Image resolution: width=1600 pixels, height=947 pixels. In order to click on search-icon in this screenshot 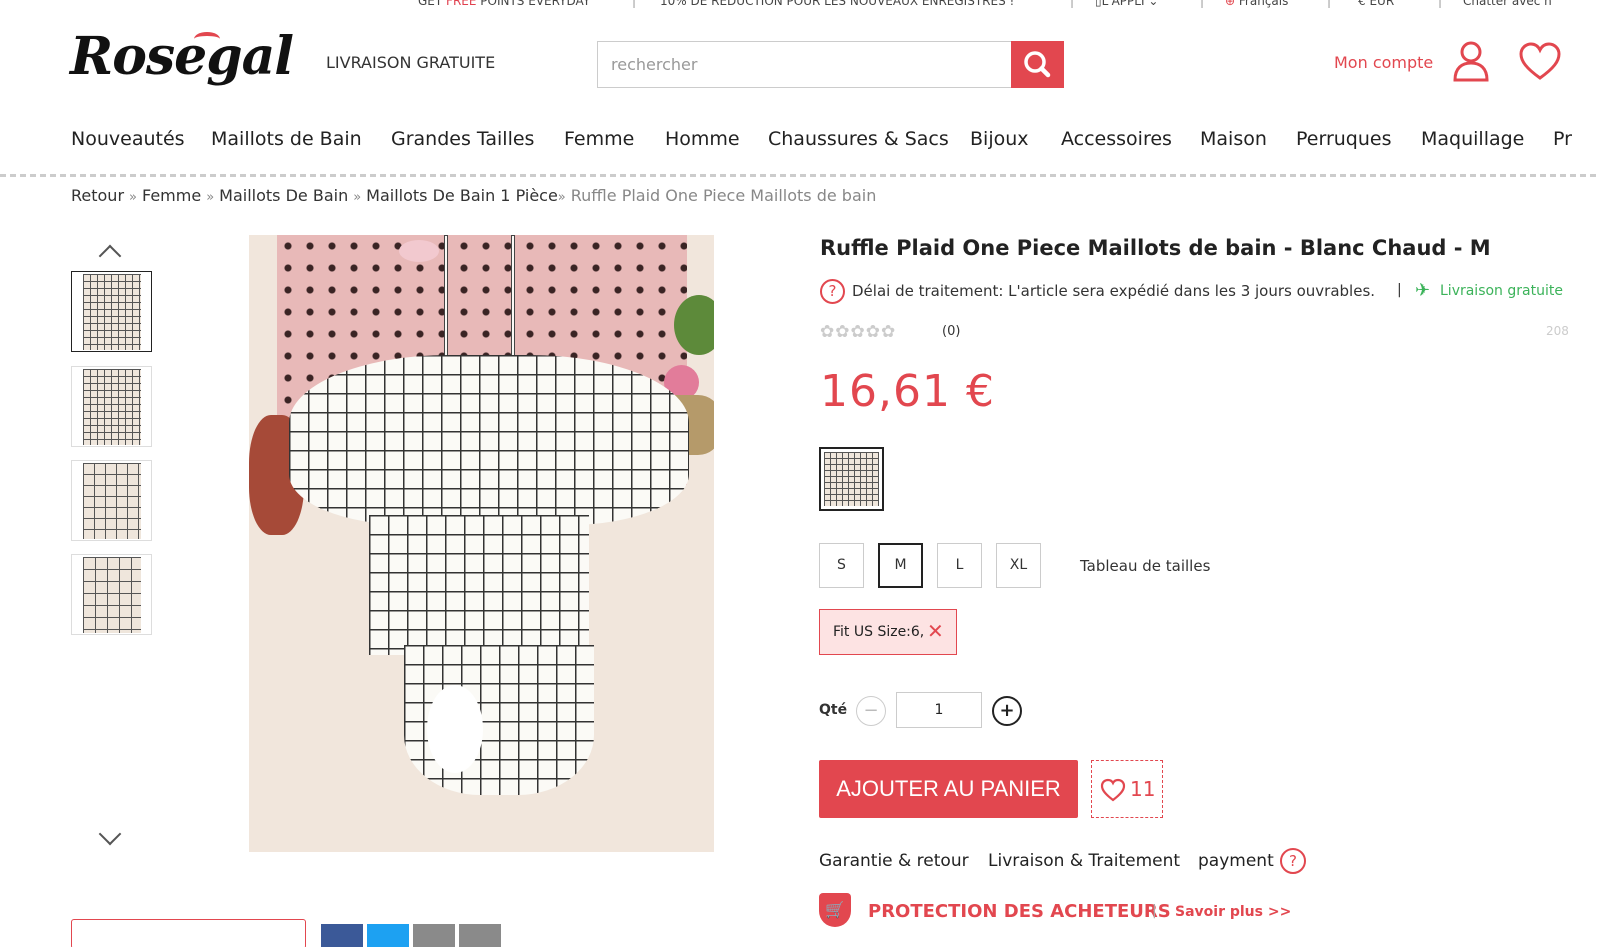, I will do `click(1037, 64)`.